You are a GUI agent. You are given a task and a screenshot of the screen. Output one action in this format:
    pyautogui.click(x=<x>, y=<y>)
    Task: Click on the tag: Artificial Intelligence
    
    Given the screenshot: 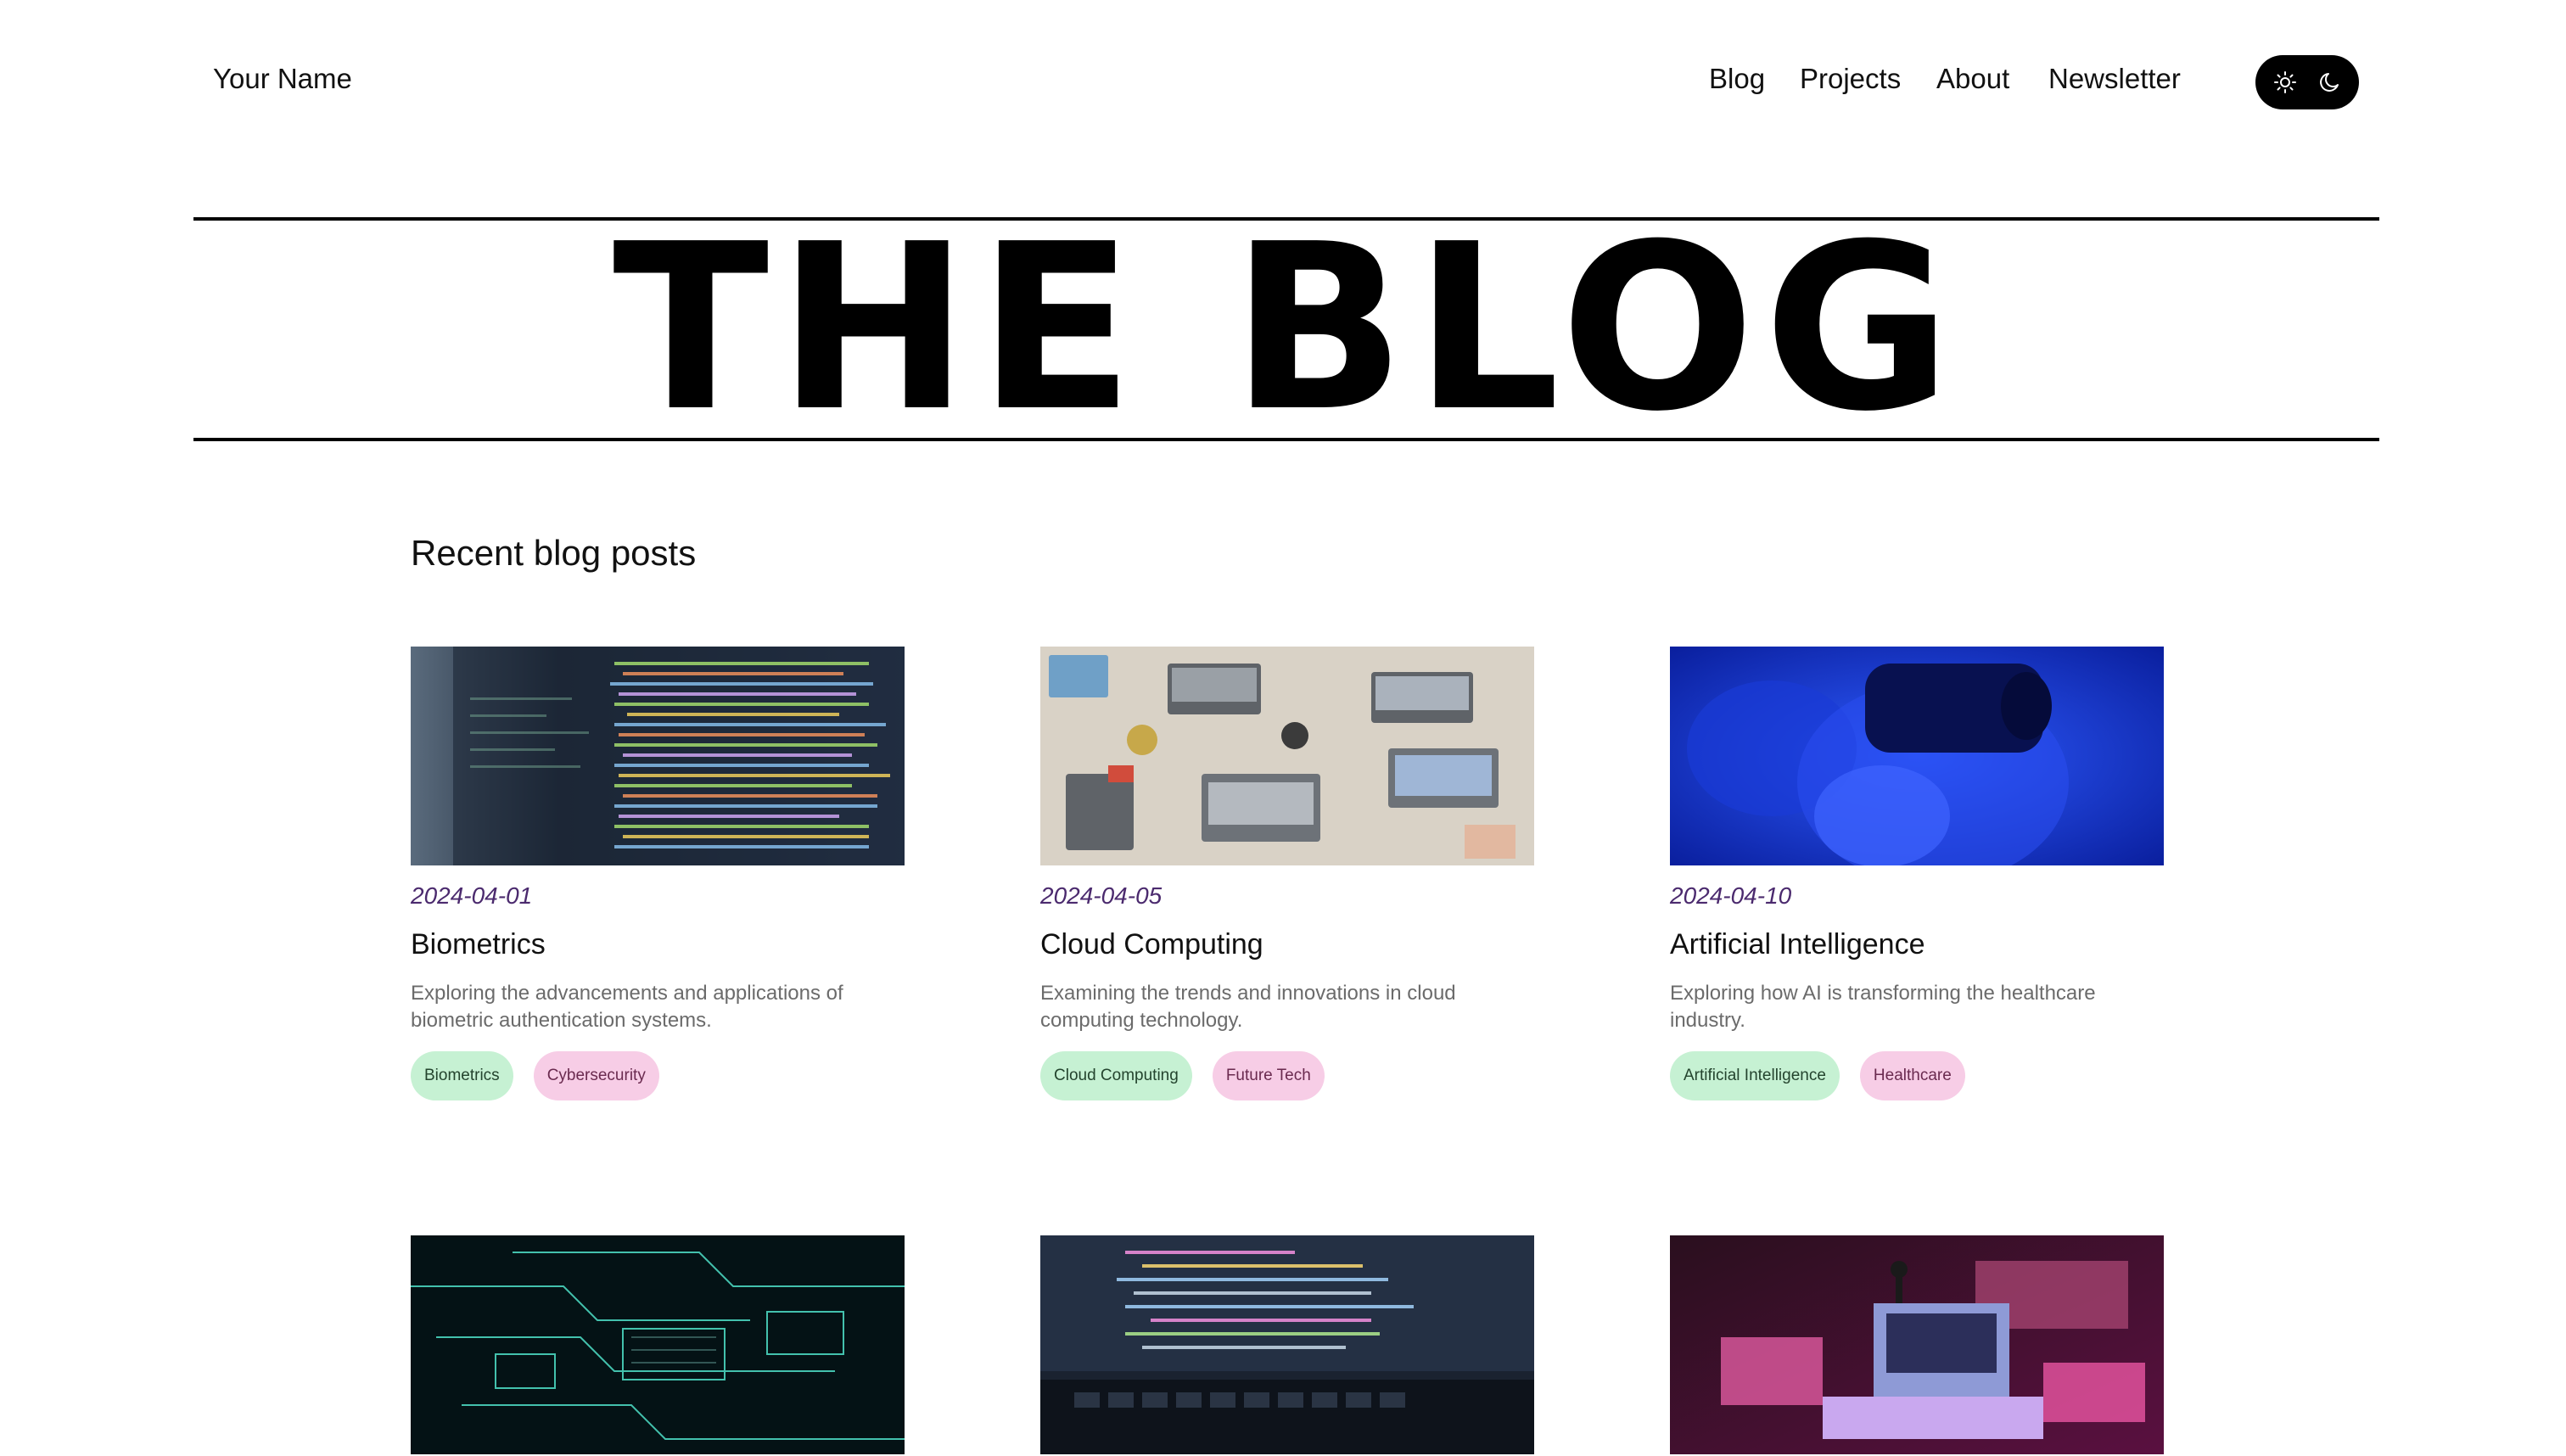 What is the action you would take?
    pyautogui.click(x=1755, y=1076)
    